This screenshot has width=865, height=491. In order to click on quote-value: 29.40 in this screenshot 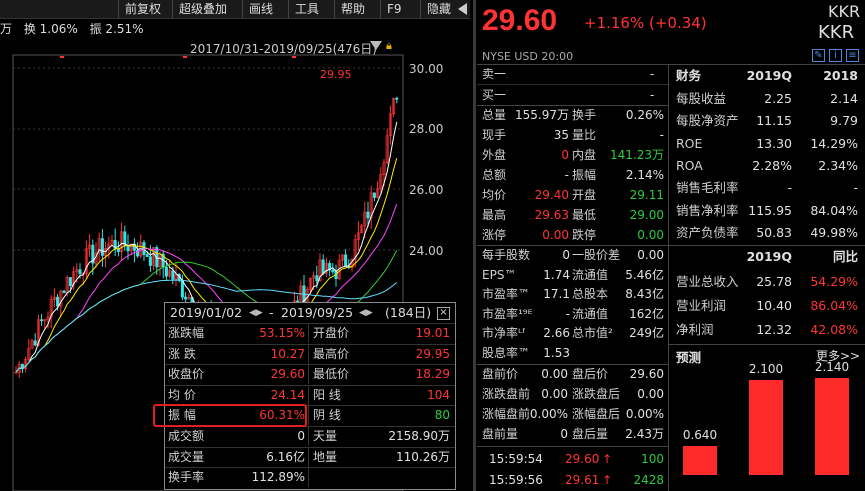, I will do `click(551, 195)`.